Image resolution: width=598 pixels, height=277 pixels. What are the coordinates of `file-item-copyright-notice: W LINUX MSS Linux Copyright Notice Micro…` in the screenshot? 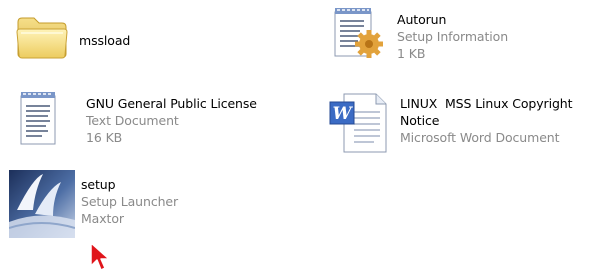 It's located at (450, 125).